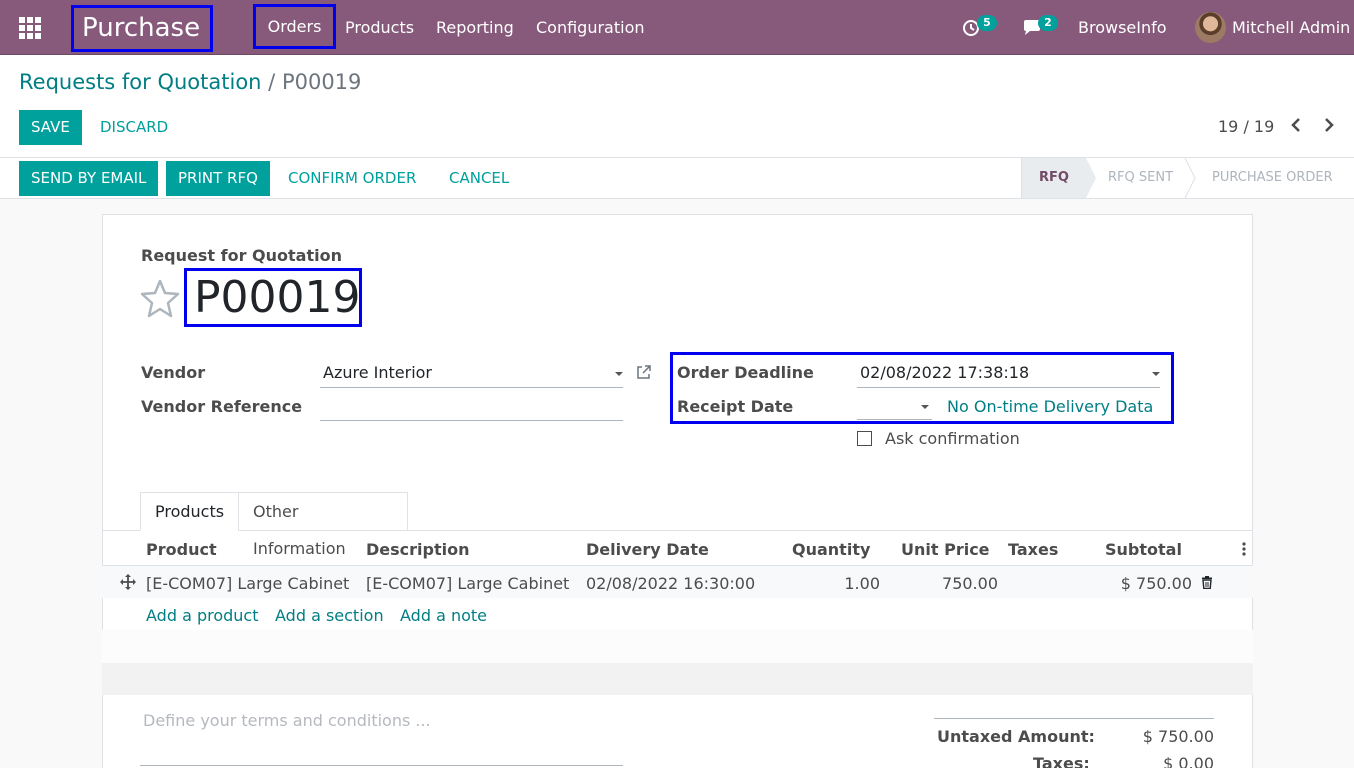  I want to click on vendor-reference-label: Vendor Reference, so click(222, 406).